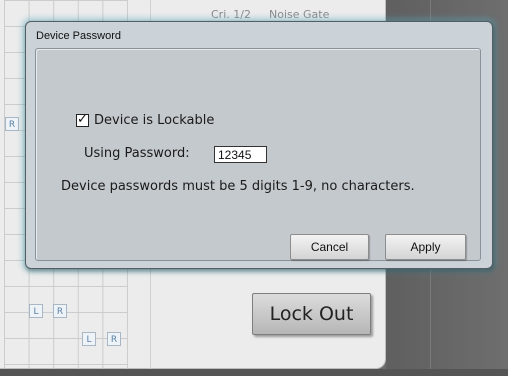  I want to click on noise-gate-text: Noise Gate, so click(299, 14).